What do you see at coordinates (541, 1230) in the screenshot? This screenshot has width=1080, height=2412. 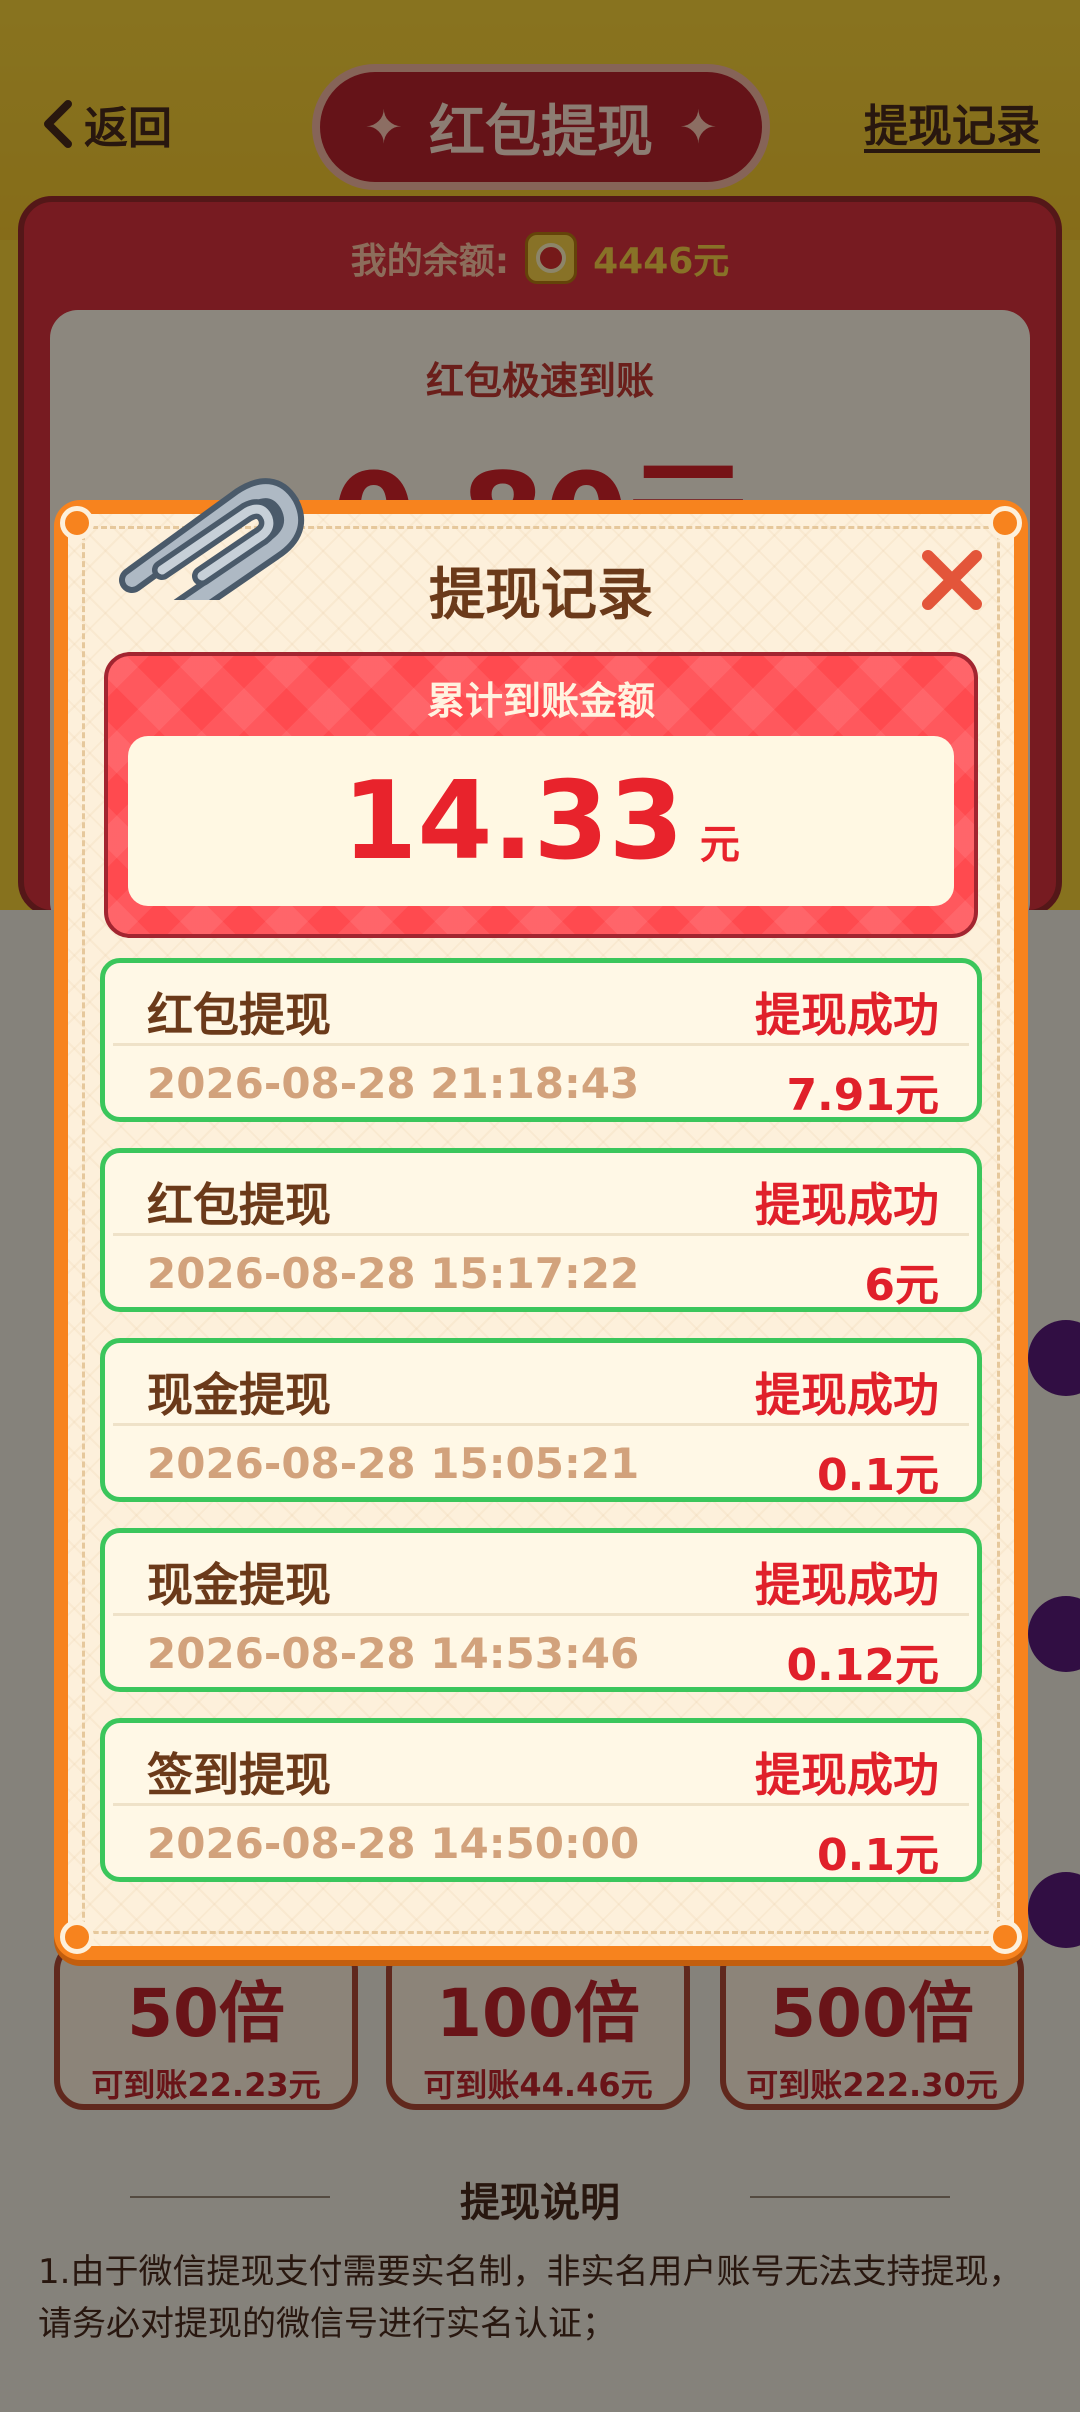 I see `withdraw-record: 红包提现 提现成功 2026-08-28 15:17:22 6元` at bounding box center [541, 1230].